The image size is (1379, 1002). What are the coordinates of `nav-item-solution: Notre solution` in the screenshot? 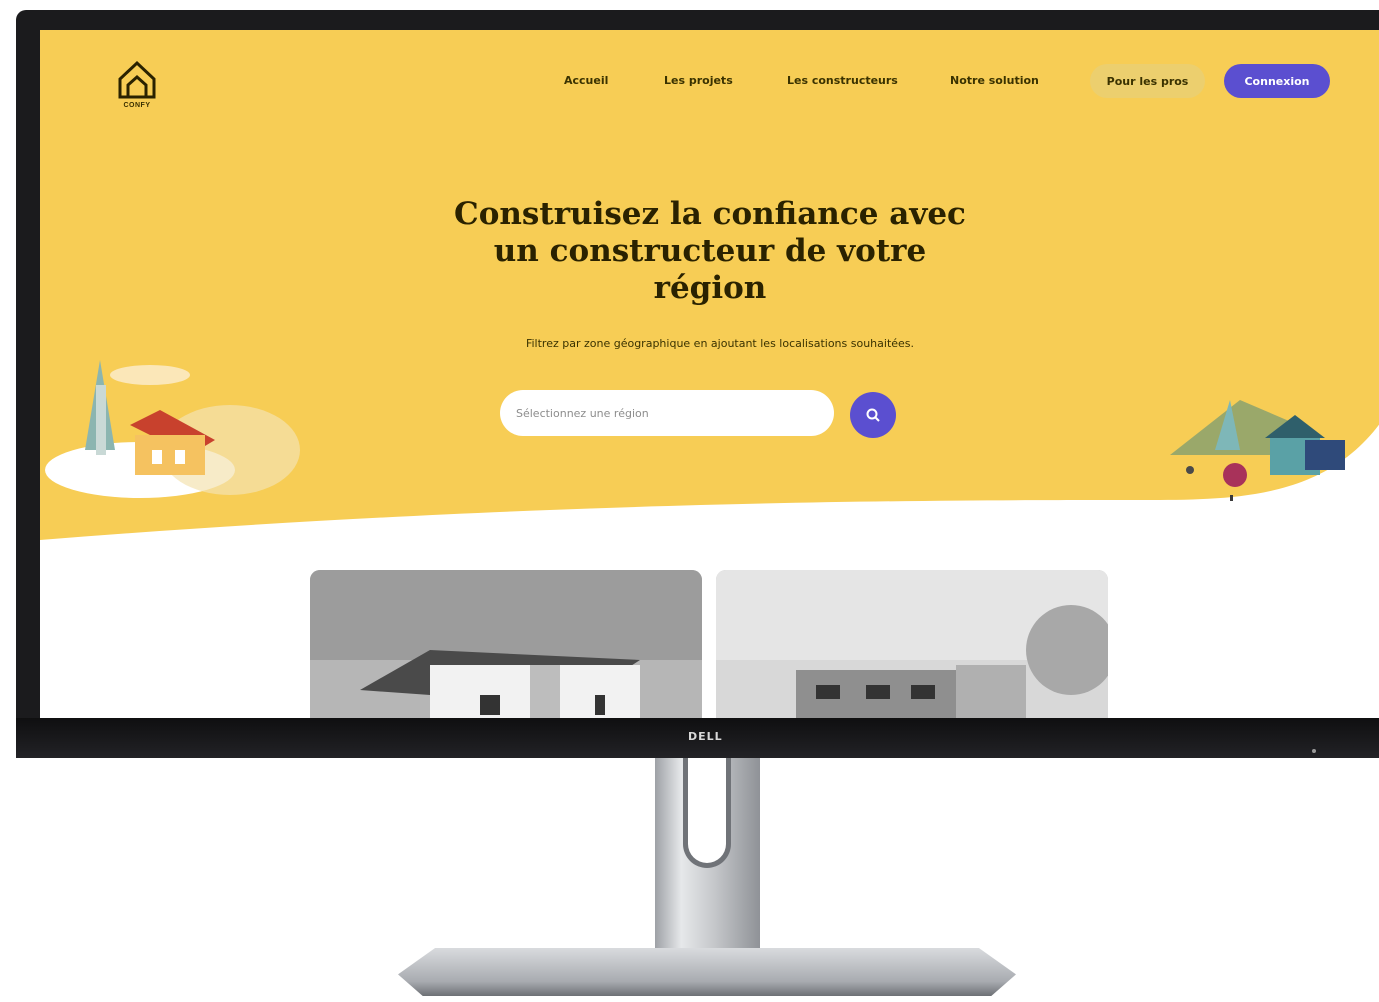 It's located at (994, 80).